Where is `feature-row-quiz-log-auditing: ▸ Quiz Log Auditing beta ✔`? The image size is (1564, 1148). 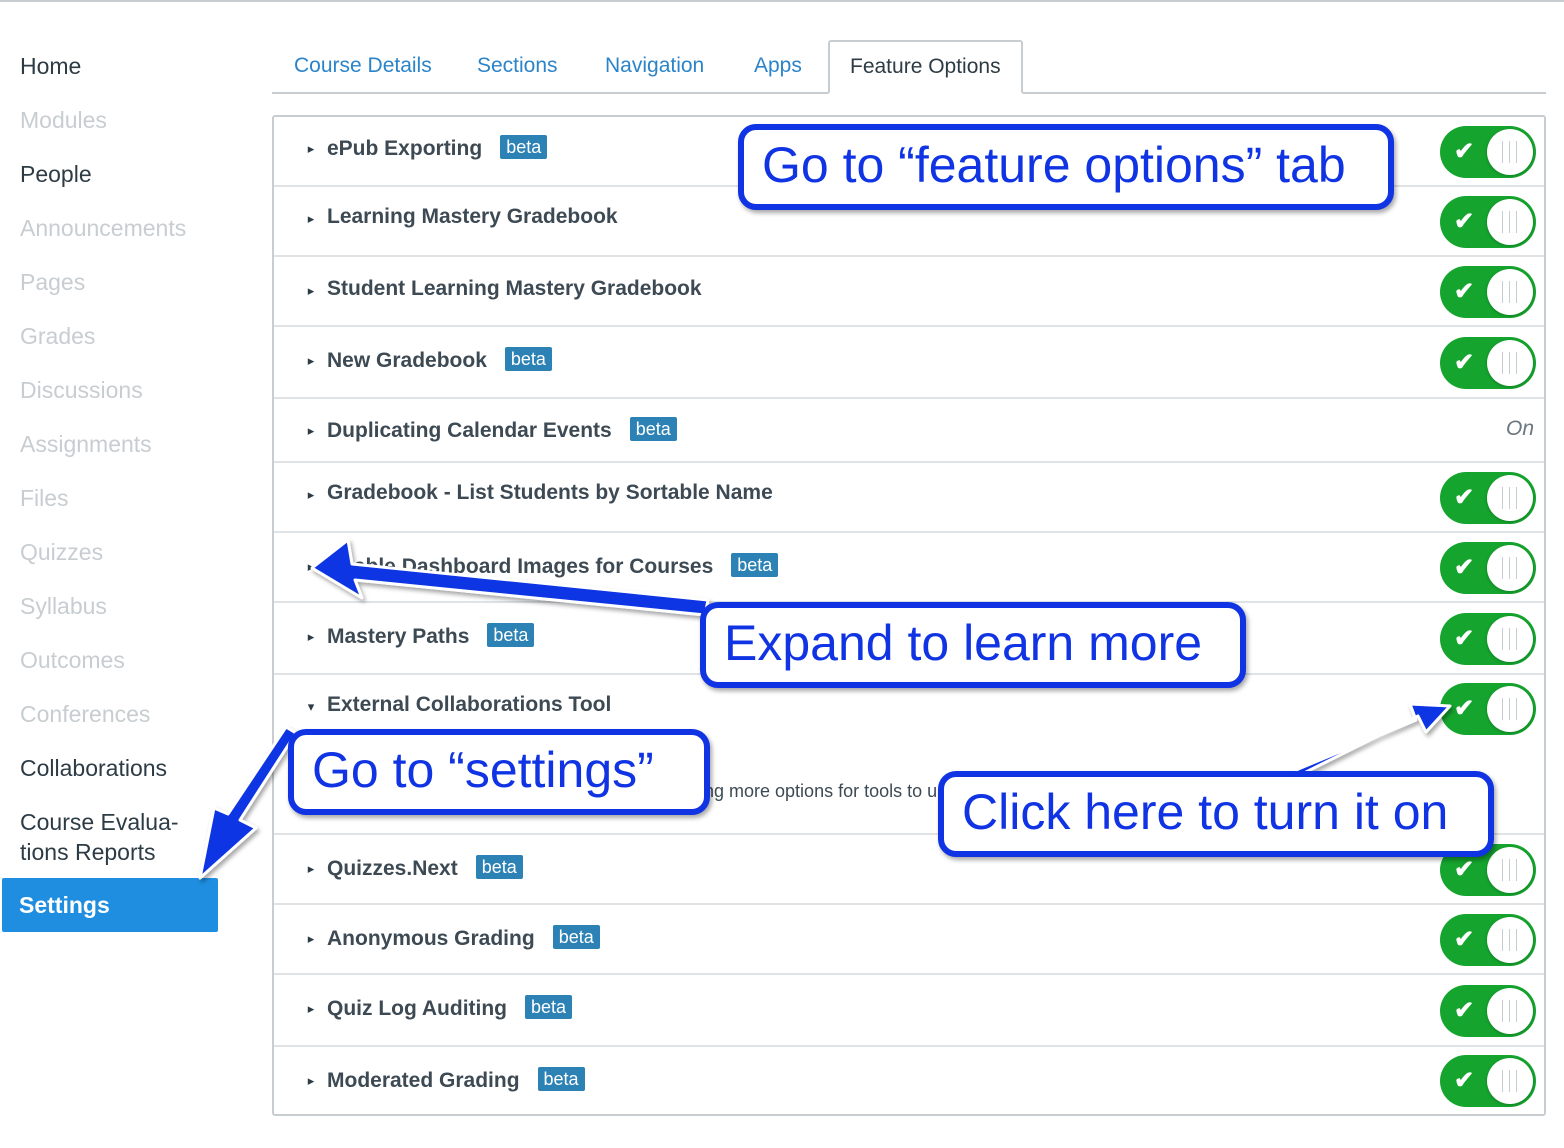 feature-row-quiz-log-auditing: ▸ Quiz Log Auditing beta ✔ is located at coordinates (909, 1011).